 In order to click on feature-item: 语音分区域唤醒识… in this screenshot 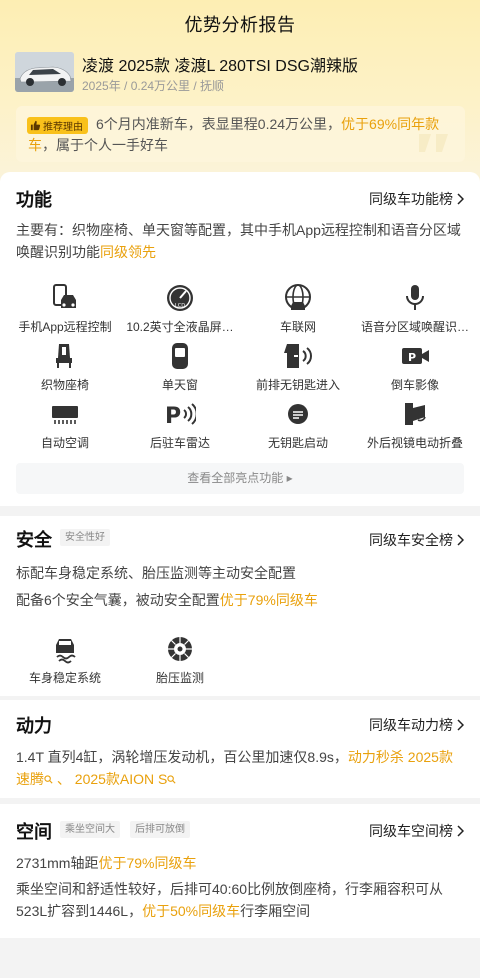, I will do `click(415, 308)`.